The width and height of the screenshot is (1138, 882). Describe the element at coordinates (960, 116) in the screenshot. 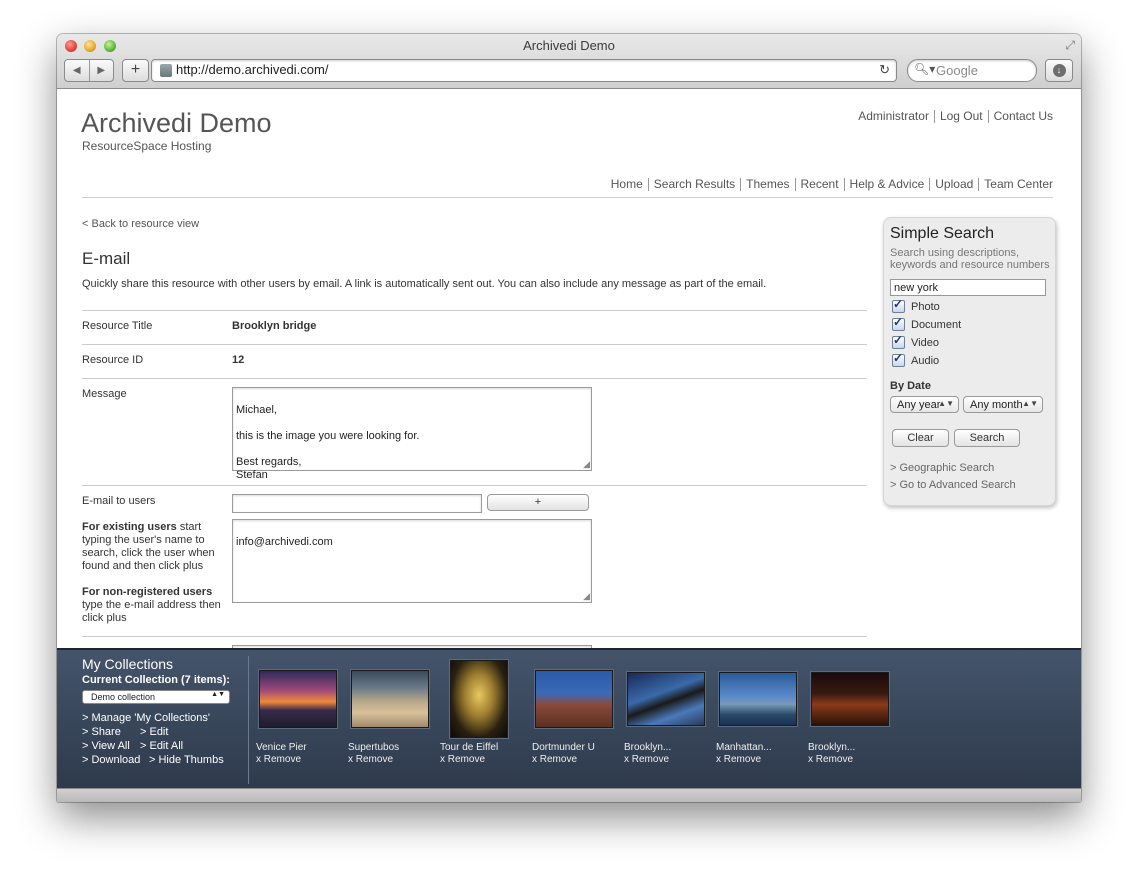

I see `logout-link: Log Out` at that location.